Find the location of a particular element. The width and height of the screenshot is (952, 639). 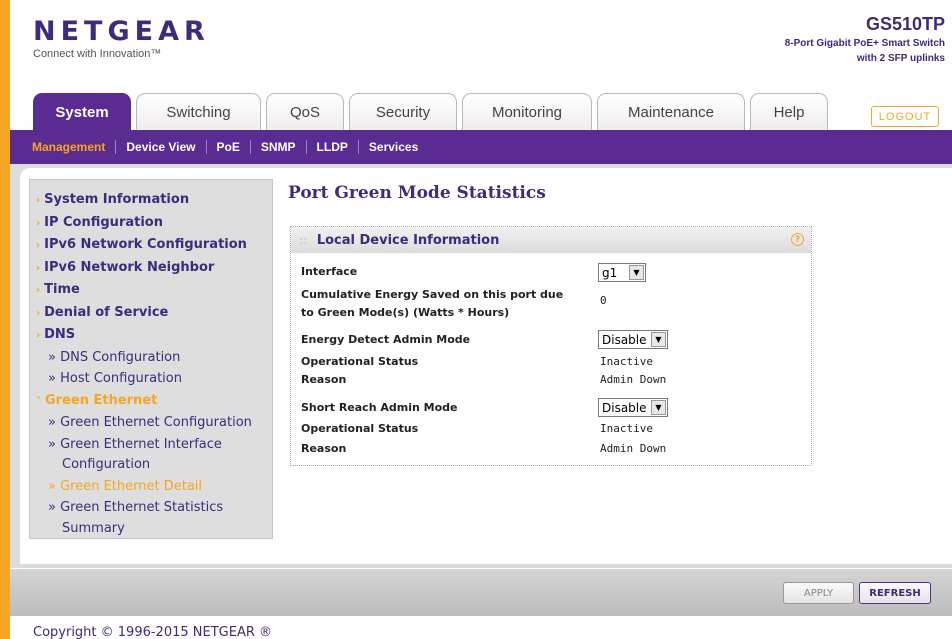

sidebar-item-system-information: › System Information is located at coordinates (151, 200).